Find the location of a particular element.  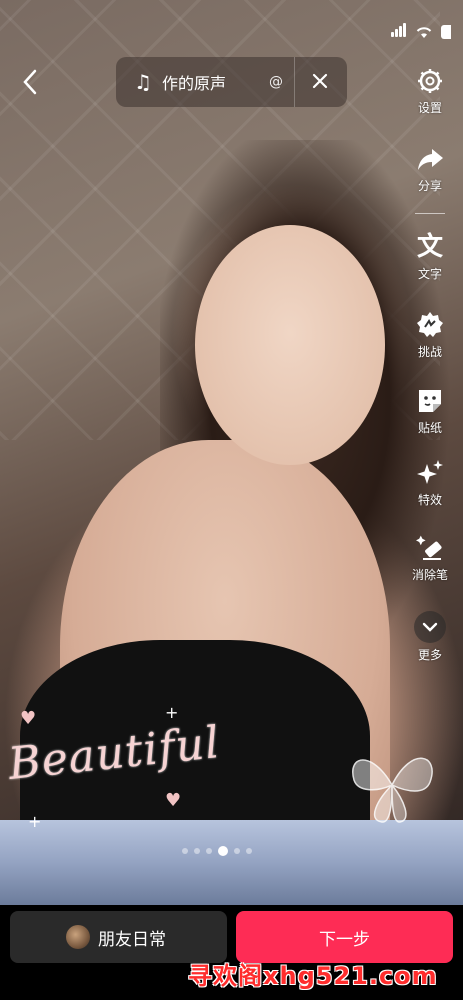

more-button-circle is located at coordinates (430, 627).